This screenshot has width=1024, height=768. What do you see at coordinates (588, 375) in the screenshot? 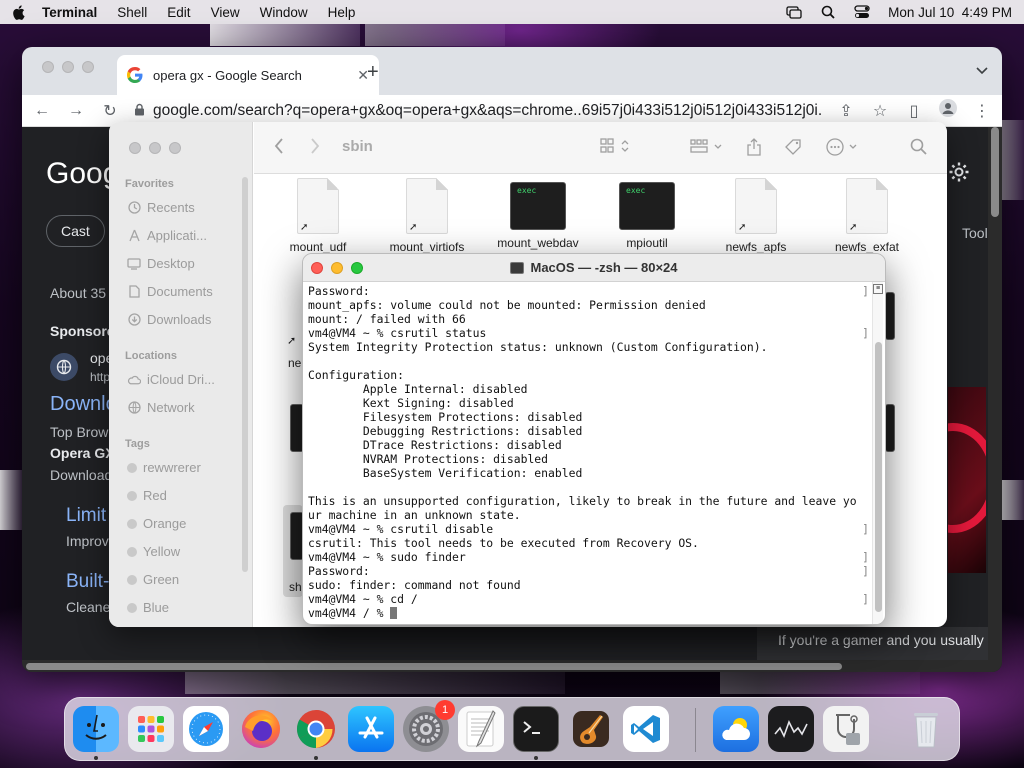
I see `terminal-line: Configuration:` at bounding box center [588, 375].